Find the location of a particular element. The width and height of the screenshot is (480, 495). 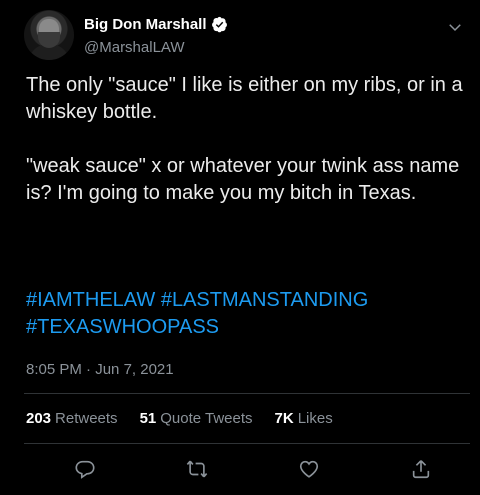

retweets-count: 203 is located at coordinates (39, 418).